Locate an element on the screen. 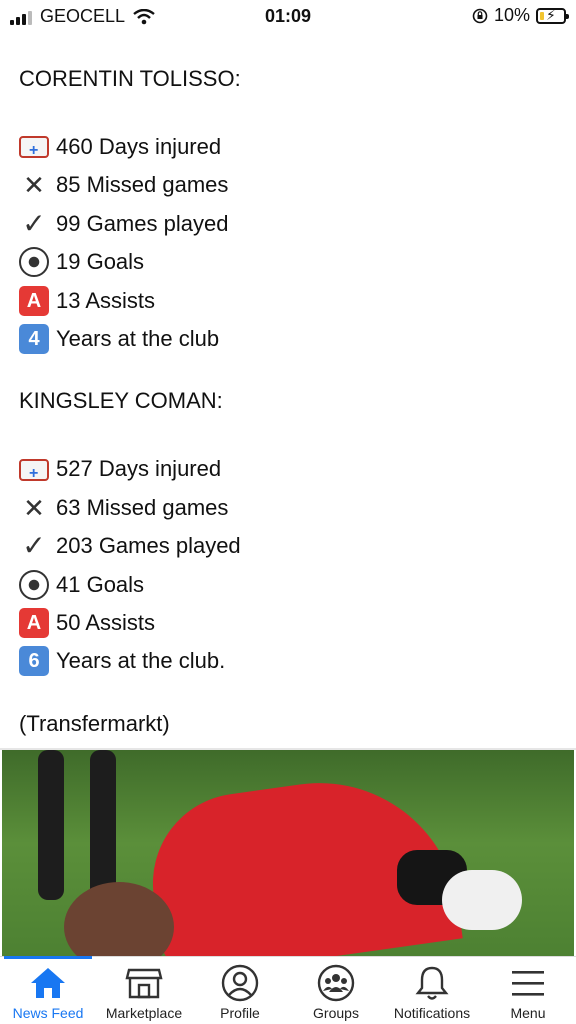 This screenshot has width=576, height=1024. stat-row: ✓ 203 Games played is located at coordinates (288, 546).